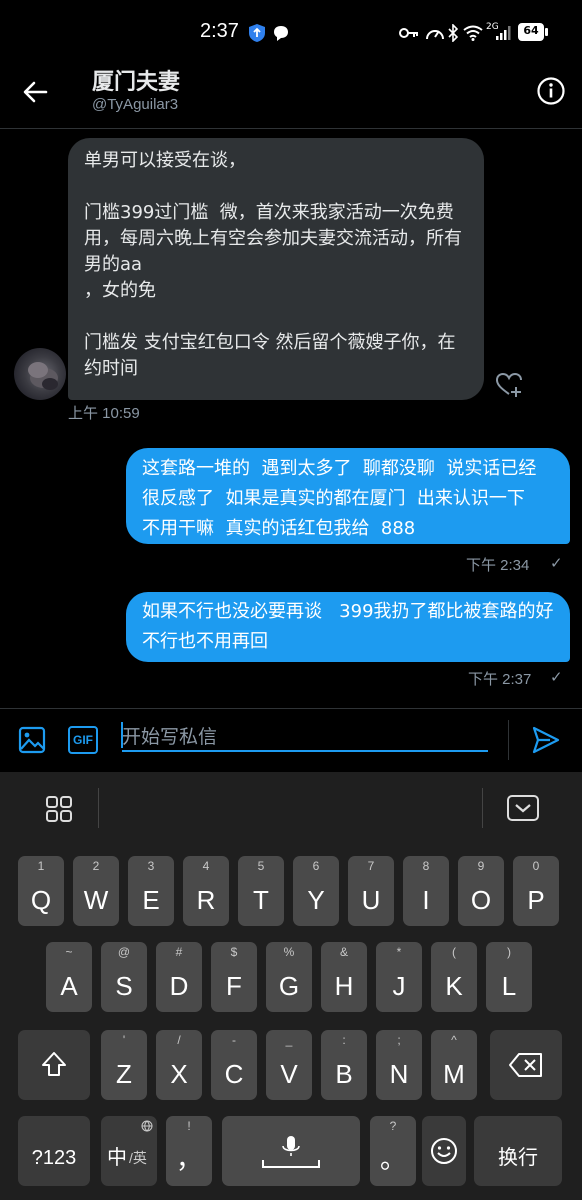 The width and height of the screenshot is (582, 1200). I want to click on language-switch-key: 中 /英, so click(129, 1151).